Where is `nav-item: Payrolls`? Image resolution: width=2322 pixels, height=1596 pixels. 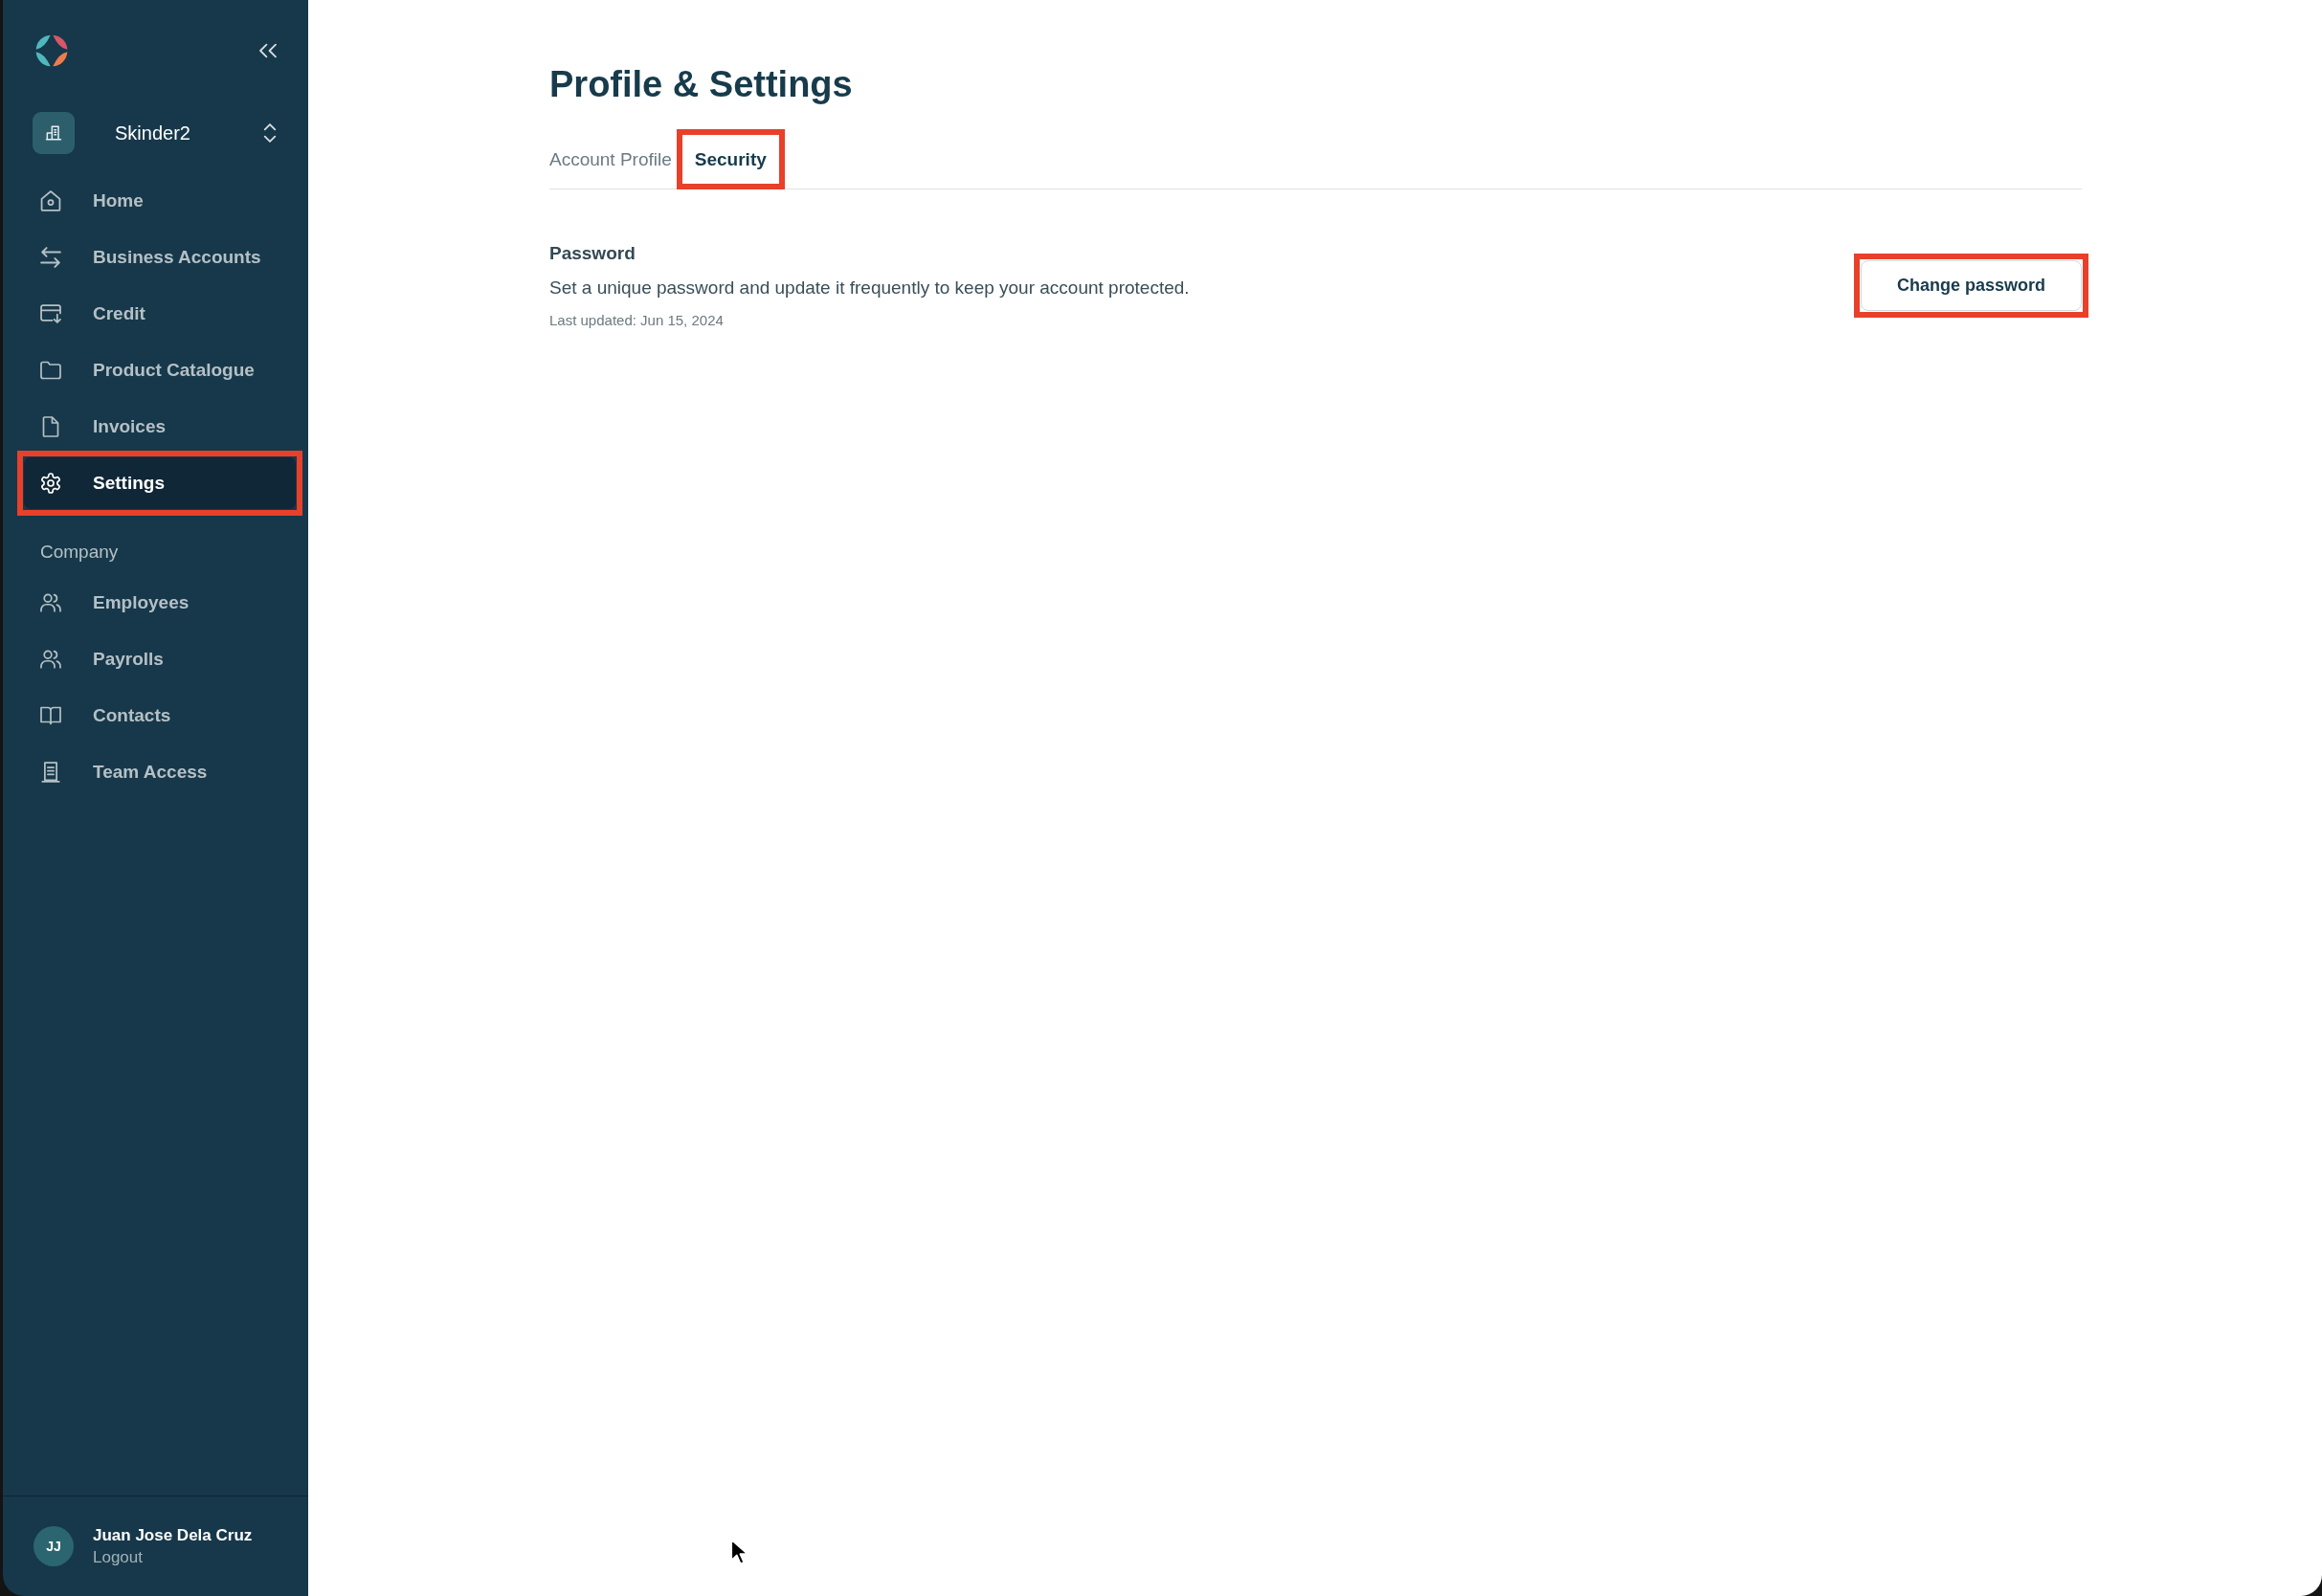 nav-item: Payrolls is located at coordinates (160, 659).